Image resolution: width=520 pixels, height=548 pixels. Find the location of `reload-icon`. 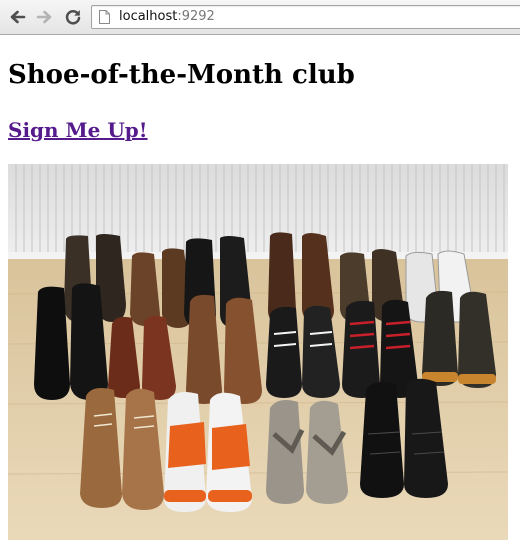

reload-icon is located at coordinates (73, 17).